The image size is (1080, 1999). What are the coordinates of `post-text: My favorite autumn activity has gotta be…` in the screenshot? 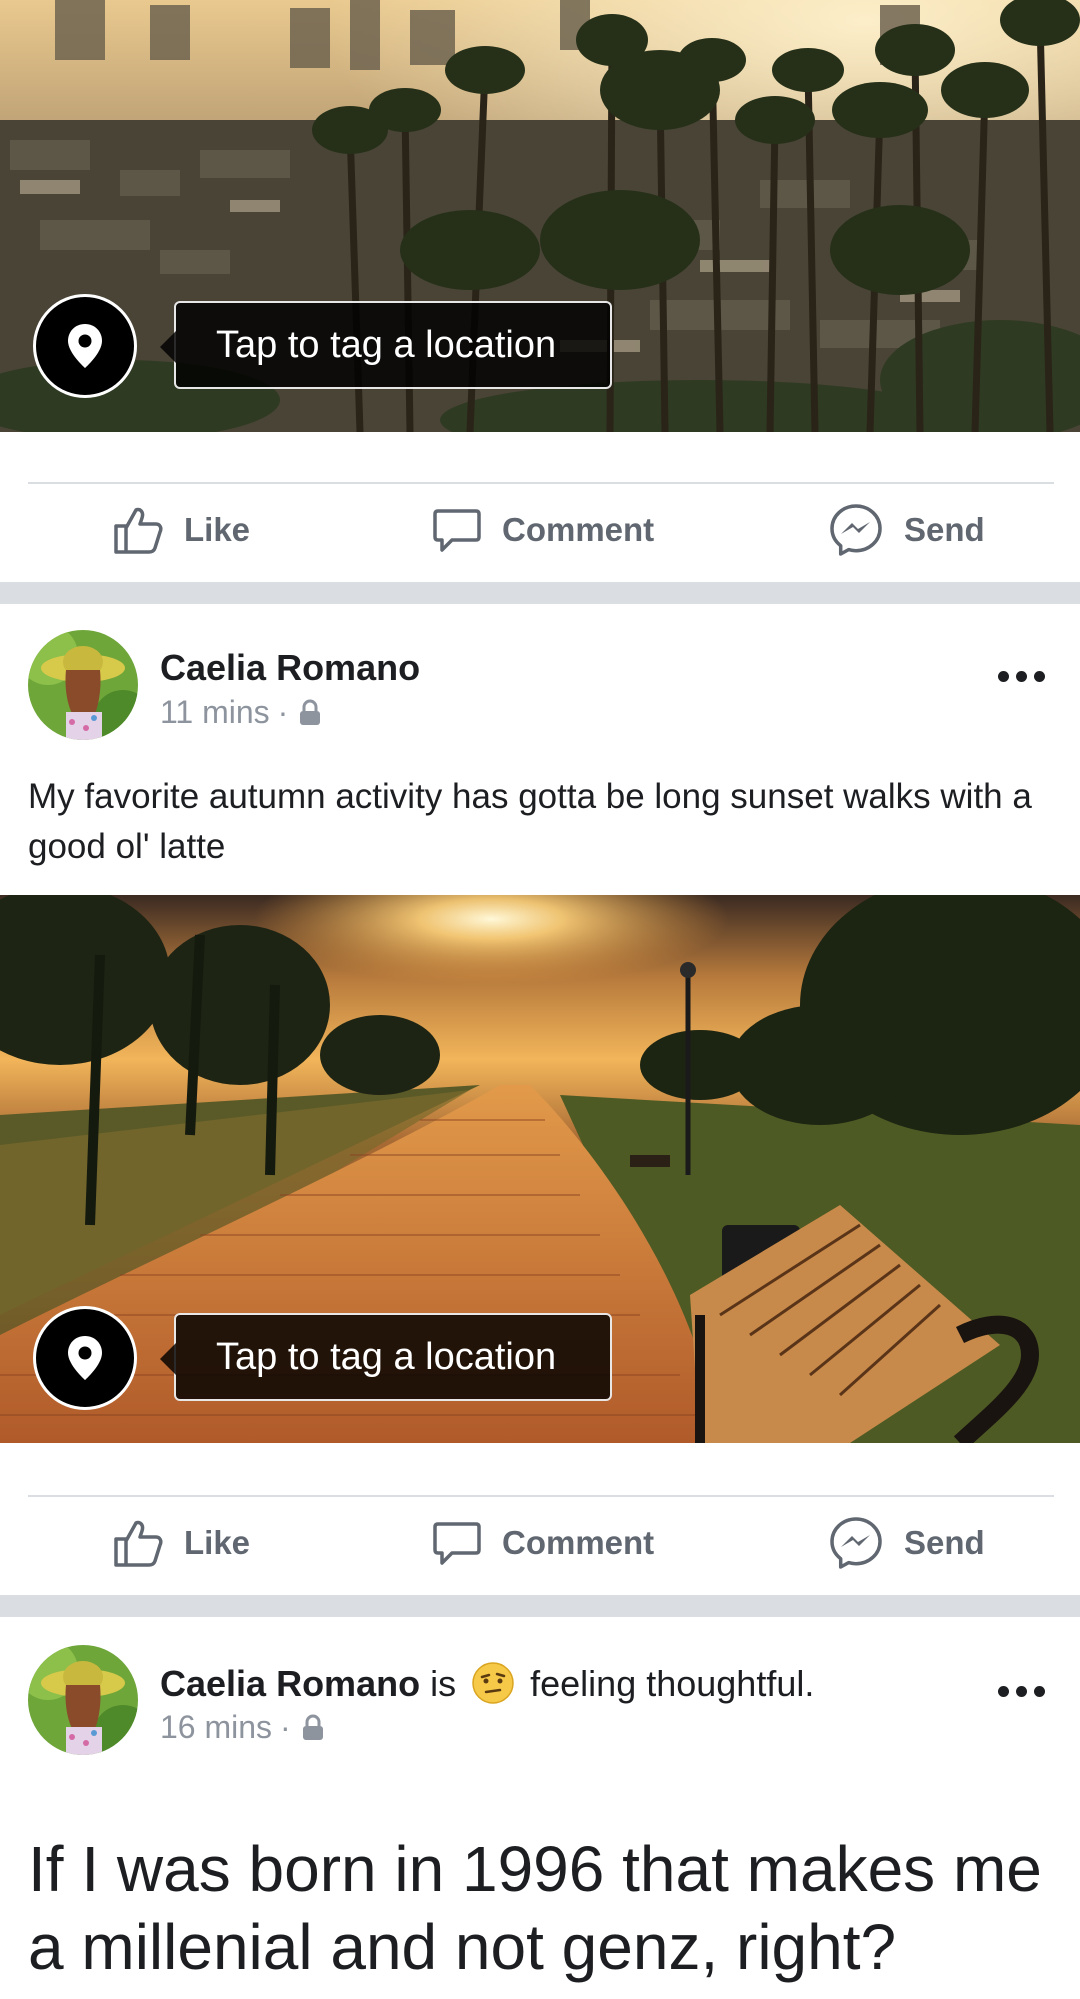 It's located at (530, 821).